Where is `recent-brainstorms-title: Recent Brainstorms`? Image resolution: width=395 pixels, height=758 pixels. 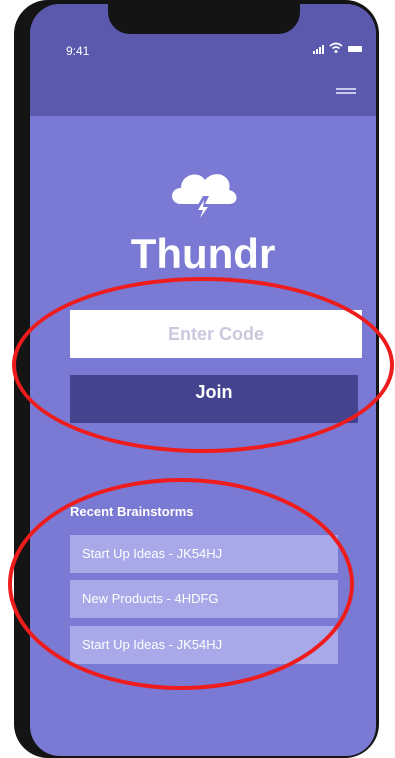
recent-brainstorms-title: Recent Brainstorms is located at coordinates (132, 511).